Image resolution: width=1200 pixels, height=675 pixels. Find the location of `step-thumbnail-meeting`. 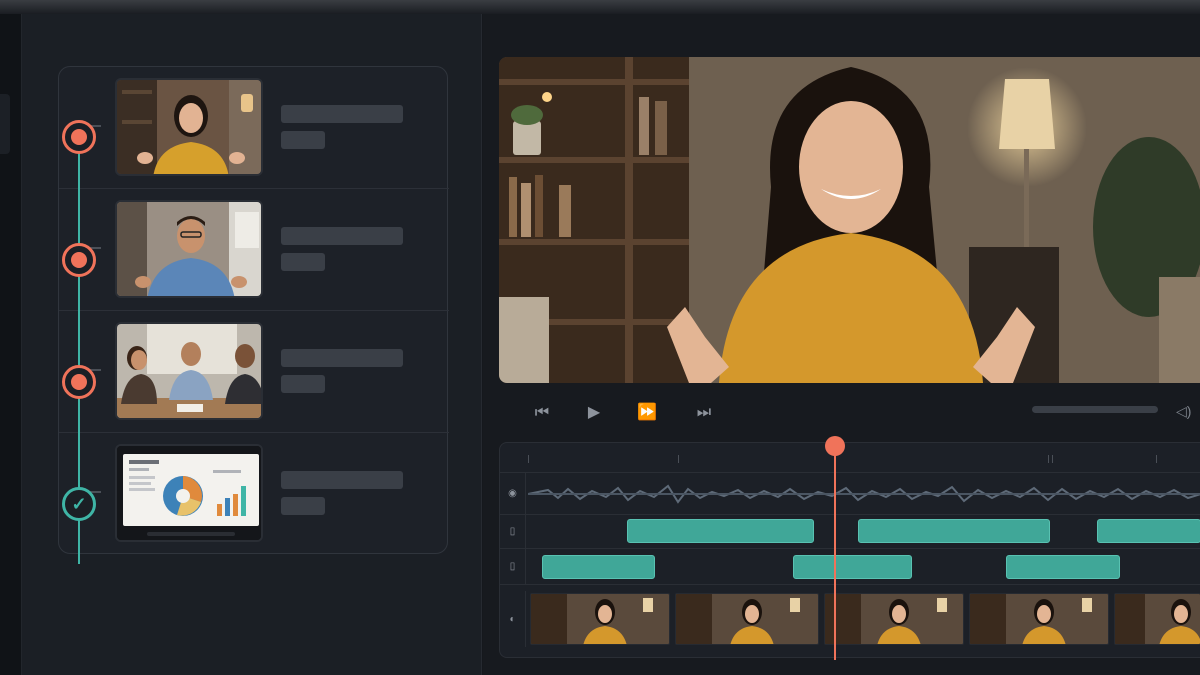

step-thumbnail-meeting is located at coordinates (189, 371).